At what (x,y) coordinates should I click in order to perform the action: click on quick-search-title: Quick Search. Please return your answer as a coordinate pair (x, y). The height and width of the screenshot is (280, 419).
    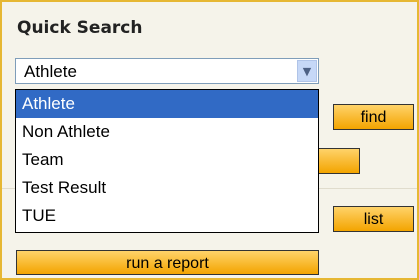
    Looking at the image, I should click on (80, 28).